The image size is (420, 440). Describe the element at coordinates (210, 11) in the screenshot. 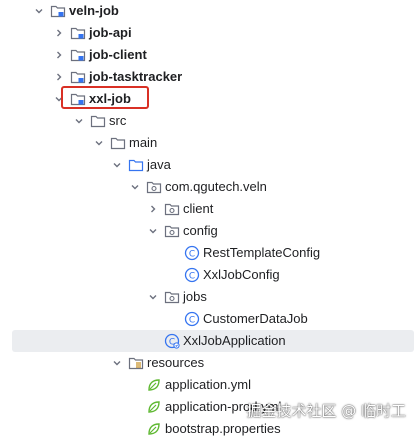

I see `tree-node-veln-job: veln-job` at that location.